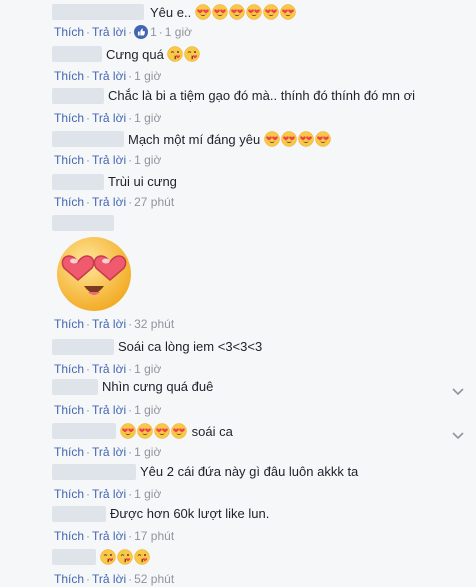 The image size is (476, 587). What do you see at coordinates (157, 387) in the screenshot?
I see `comment-text-line: Nhìn cưng quá đuê` at bounding box center [157, 387].